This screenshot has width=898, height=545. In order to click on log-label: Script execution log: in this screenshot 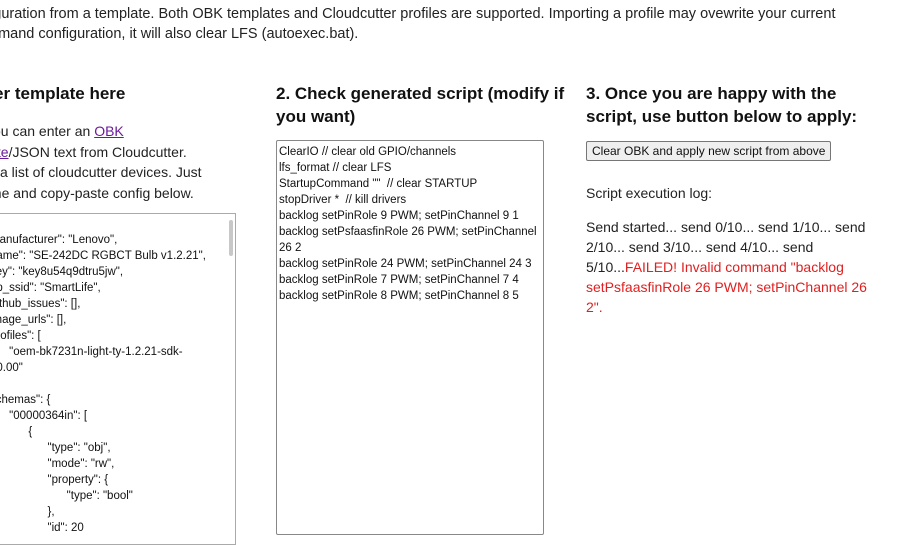, I will do `click(649, 193)`.